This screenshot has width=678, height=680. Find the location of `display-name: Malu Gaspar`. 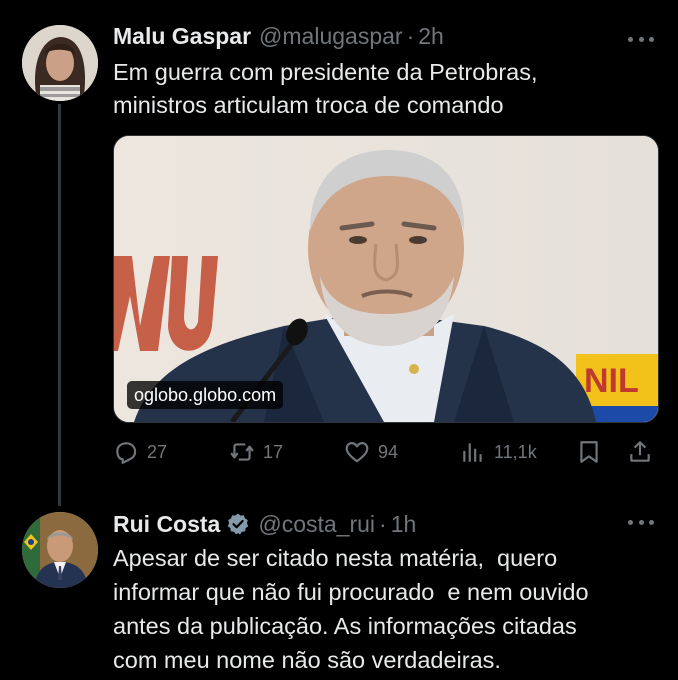

display-name: Malu Gaspar is located at coordinates (182, 36).